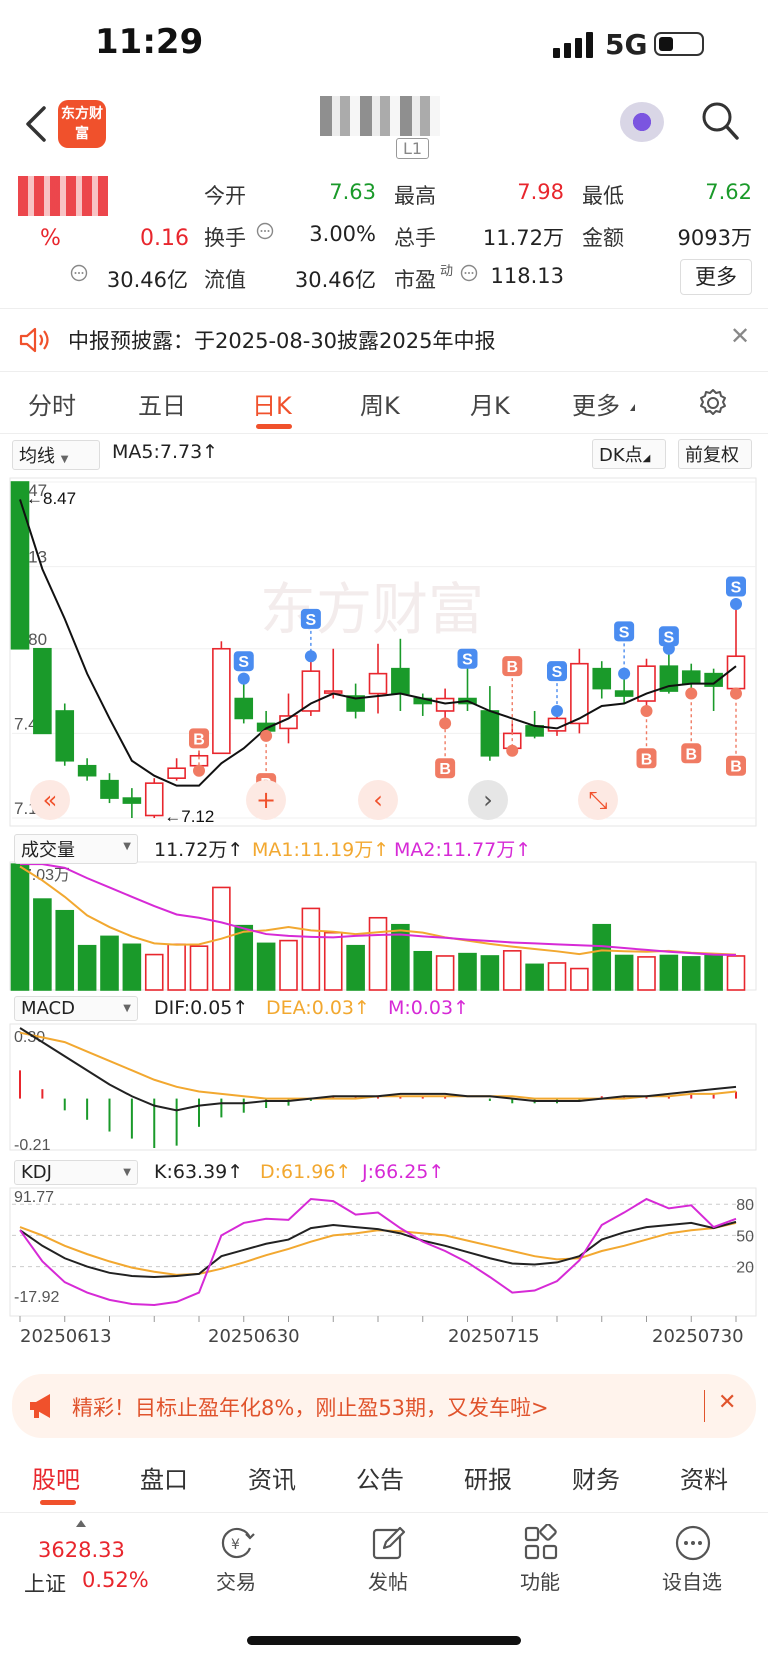 This screenshot has width=768, height=1662. What do you see at coordinates (642, 122) in the screenshot?
I see `assistant-robot-icon` at bounding box center [642, 122].